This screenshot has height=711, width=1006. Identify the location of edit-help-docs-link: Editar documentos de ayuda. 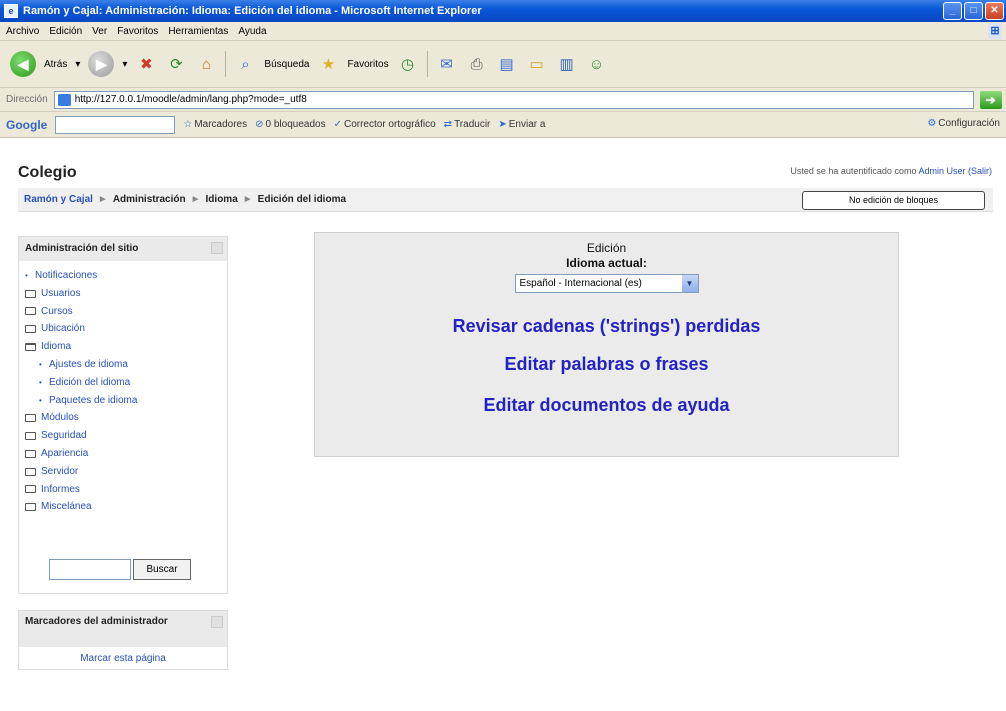
(606, 405).